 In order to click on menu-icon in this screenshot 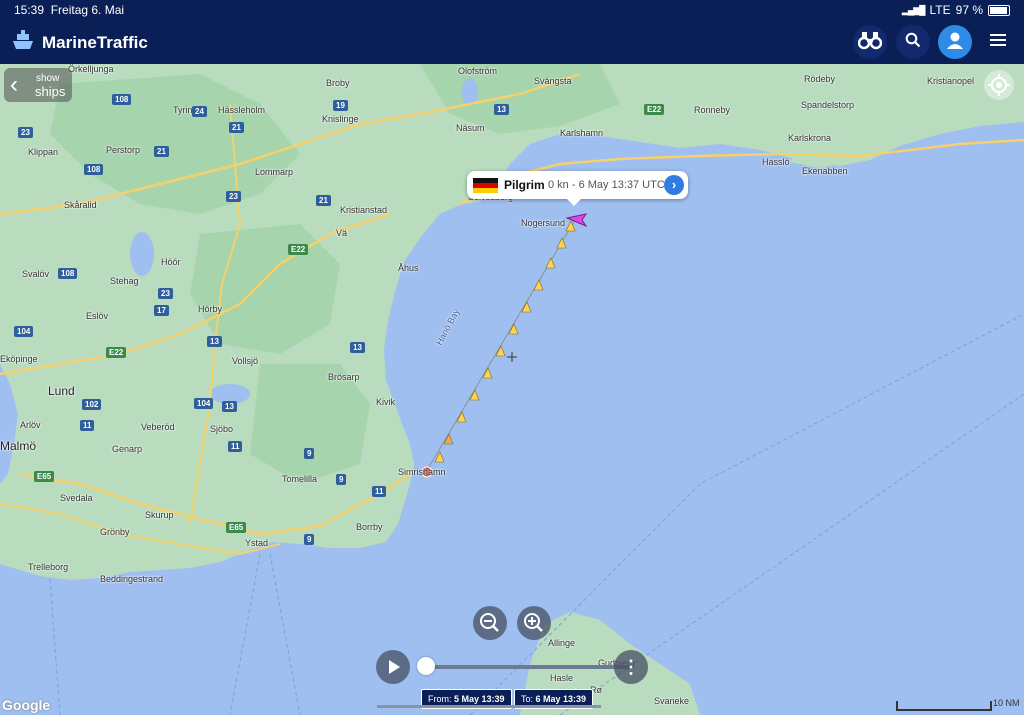, I will do `click(998, 42)`.